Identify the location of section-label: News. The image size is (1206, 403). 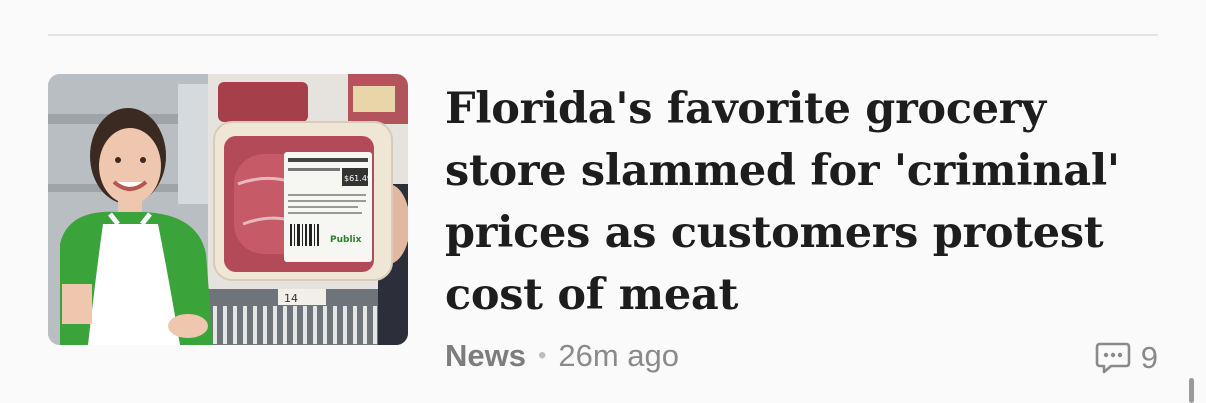
(485, 356).